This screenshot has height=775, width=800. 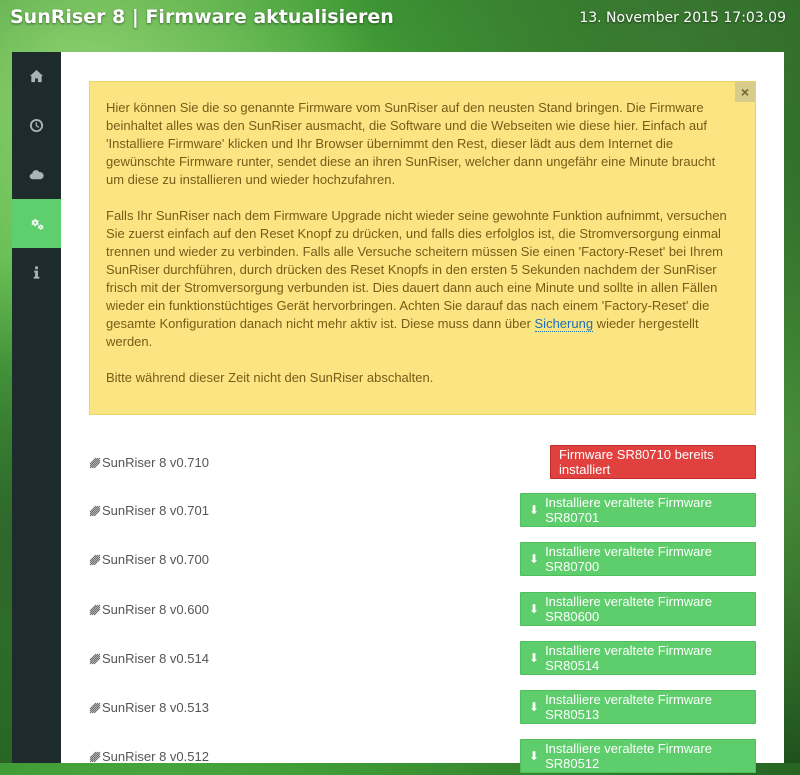 I want to click on firmware-name: SunRiser 8 v0.710, so click(x=155, y=462).